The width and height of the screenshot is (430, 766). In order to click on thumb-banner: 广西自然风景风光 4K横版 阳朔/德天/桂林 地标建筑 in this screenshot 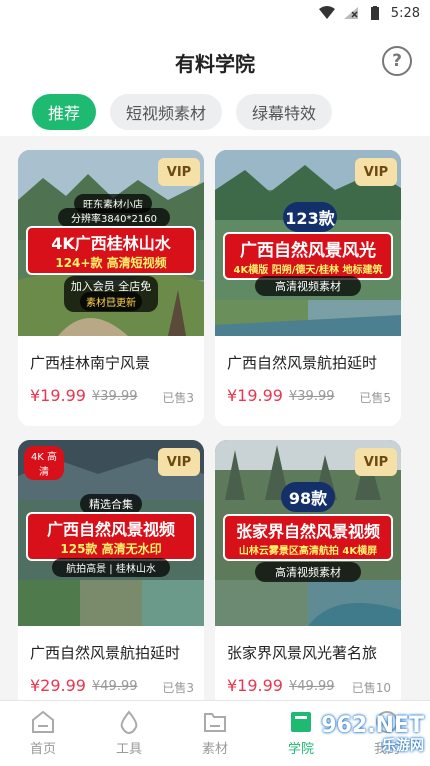, I will do `click(308, 256)`.